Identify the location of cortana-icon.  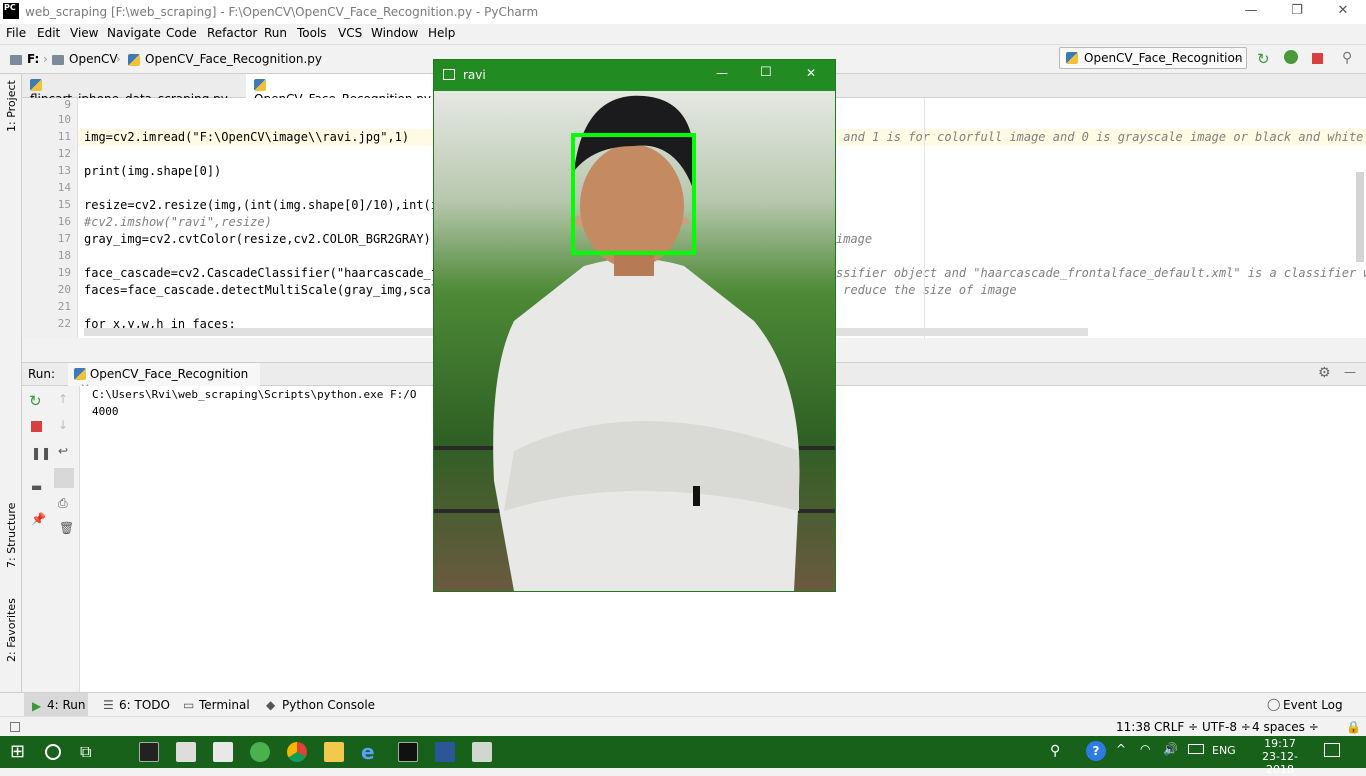
(53, 752).